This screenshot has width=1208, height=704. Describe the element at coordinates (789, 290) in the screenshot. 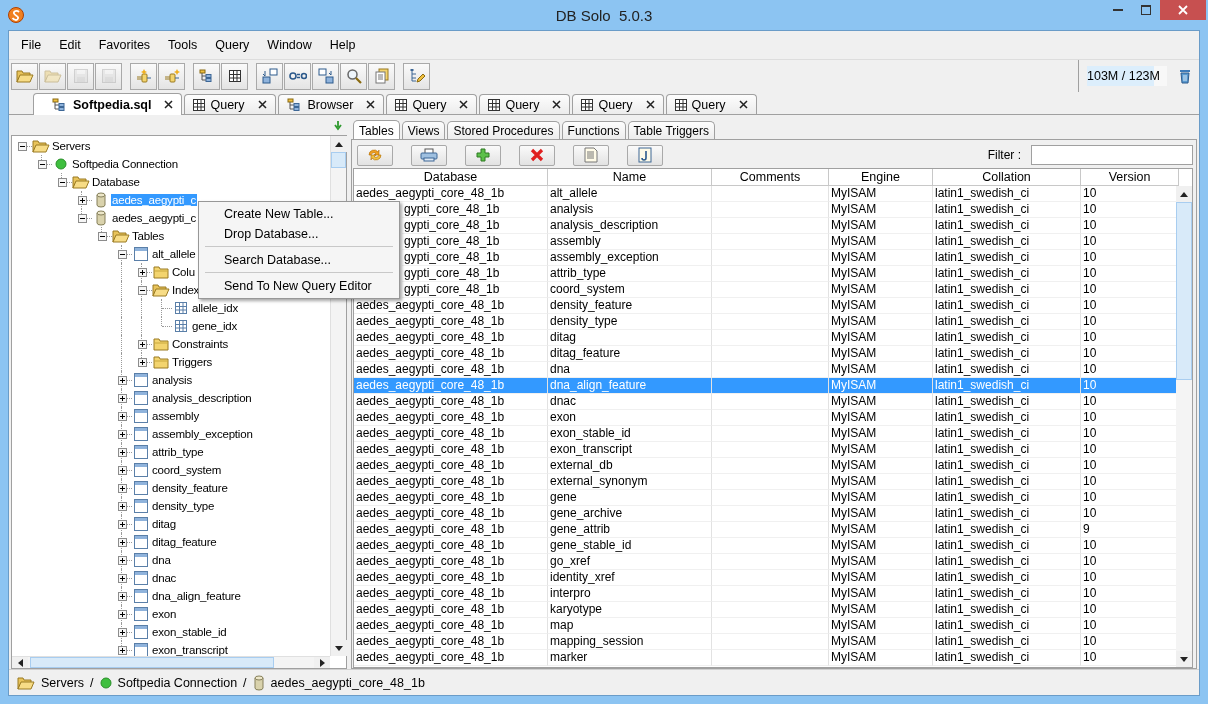

I see `table-row: gypti_core_48_1b coord_system MyISAM latin1_swedish_ci 10` at that location.